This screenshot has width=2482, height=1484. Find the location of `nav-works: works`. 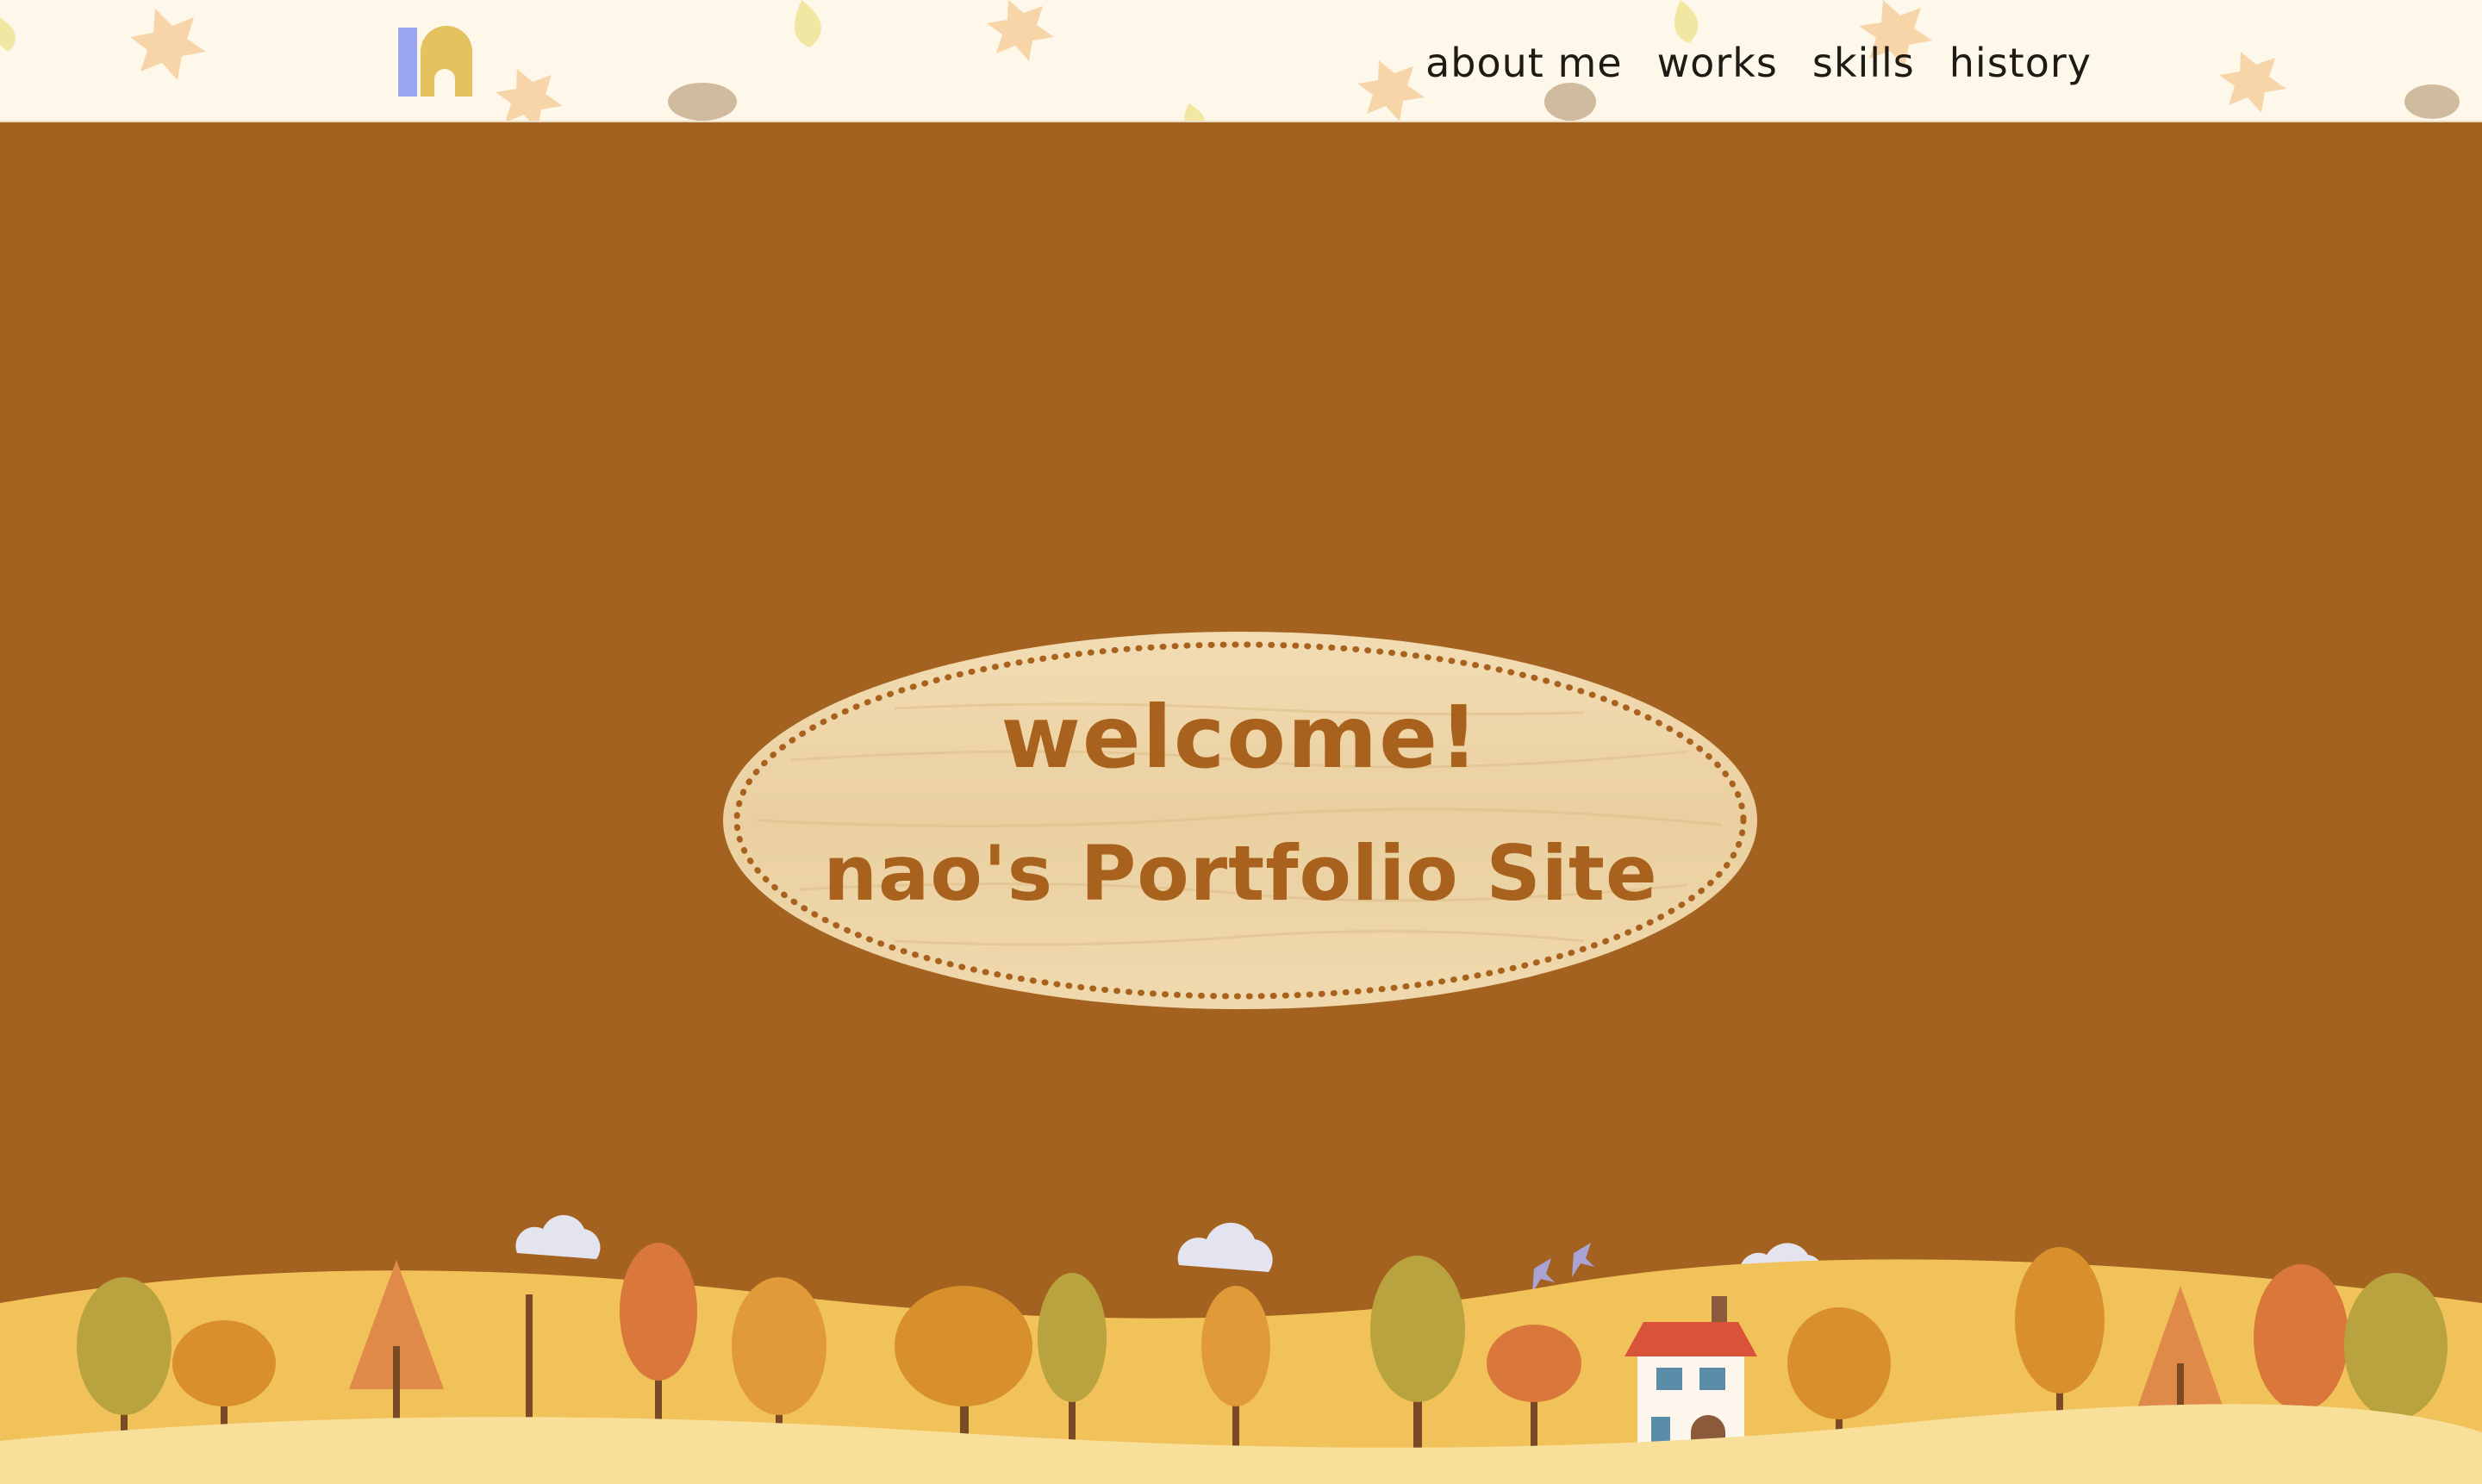

nav-works: works is located at coordinates (1717, 63).